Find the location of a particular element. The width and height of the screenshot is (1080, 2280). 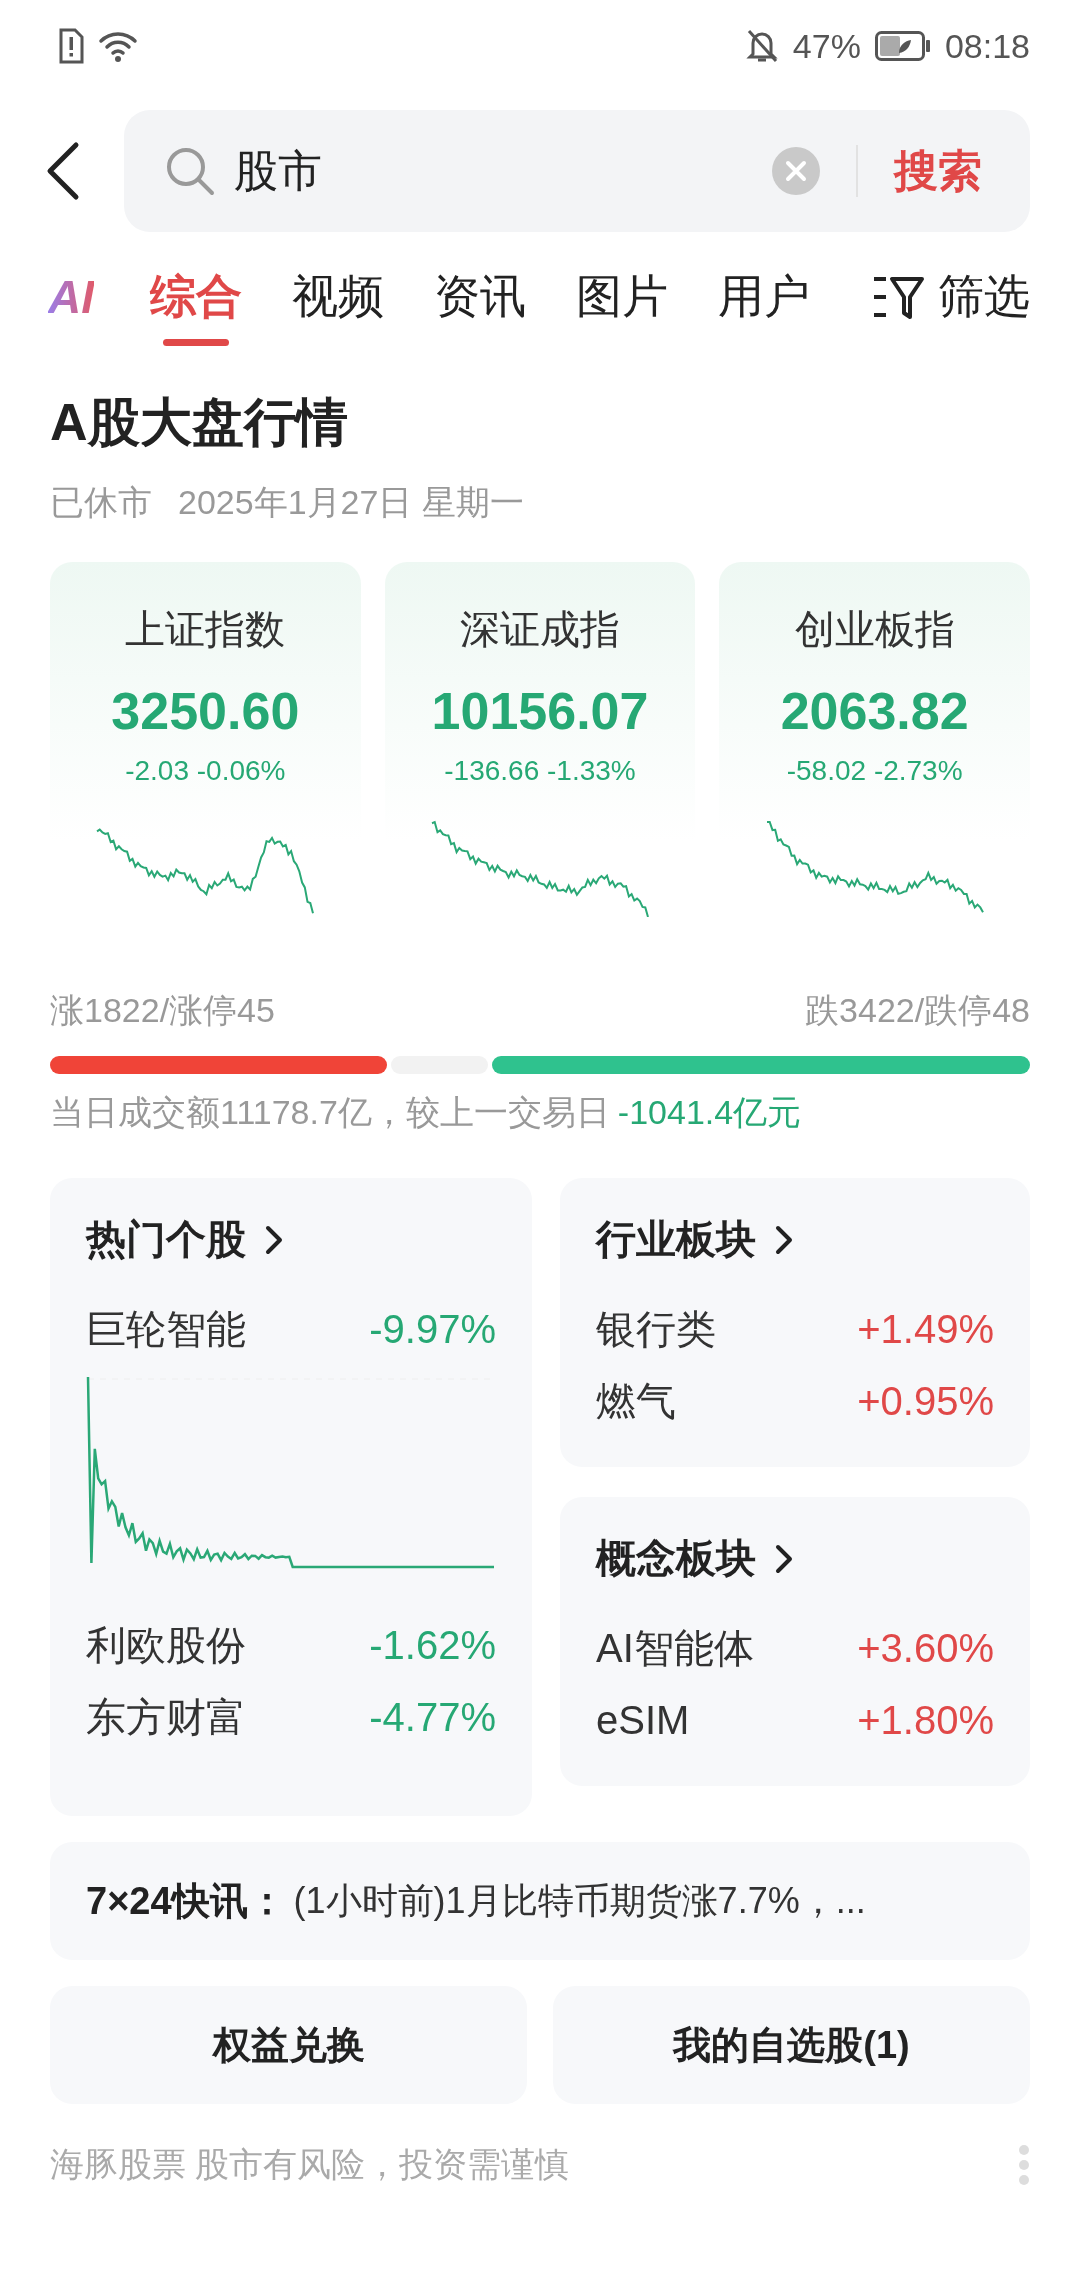

search-field: 股市 搜索 is located at coordinates (577, 171).